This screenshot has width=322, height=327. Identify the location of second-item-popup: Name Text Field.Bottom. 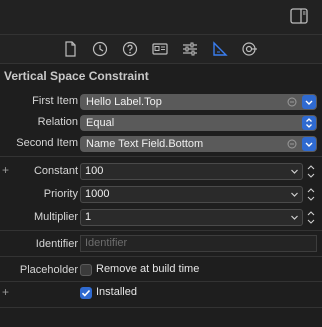
(198, 144).